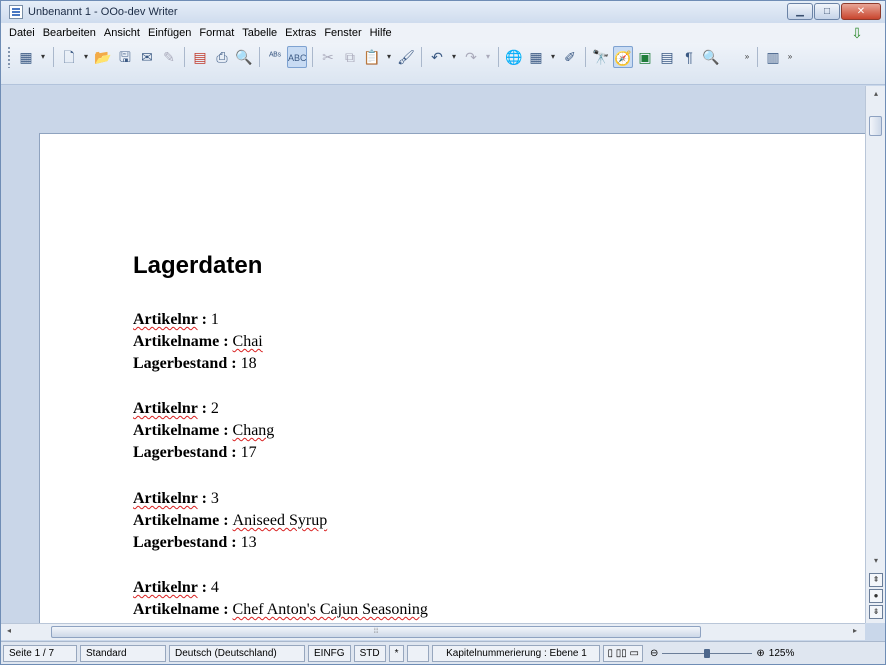  Describe the element at coordinates (667, 57) in the screenshot. I see `data-sources-icon: ▤` at that location.